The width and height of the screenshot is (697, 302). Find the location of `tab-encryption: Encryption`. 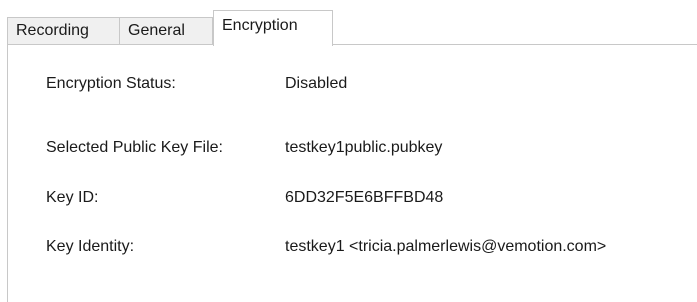

tab-encryption: Encryption is located at coordinates (273, 28).